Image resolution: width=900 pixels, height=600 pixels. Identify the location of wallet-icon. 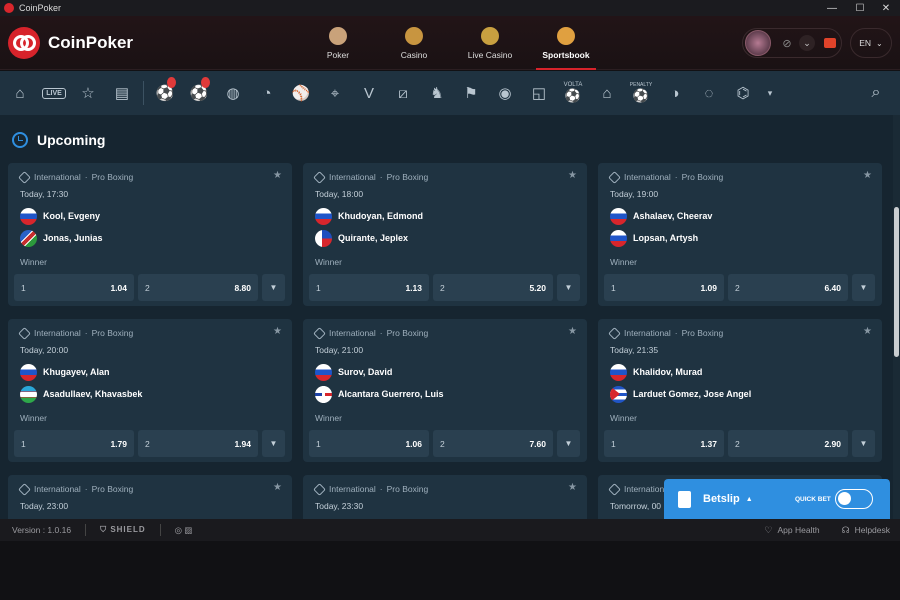
(830, 43).